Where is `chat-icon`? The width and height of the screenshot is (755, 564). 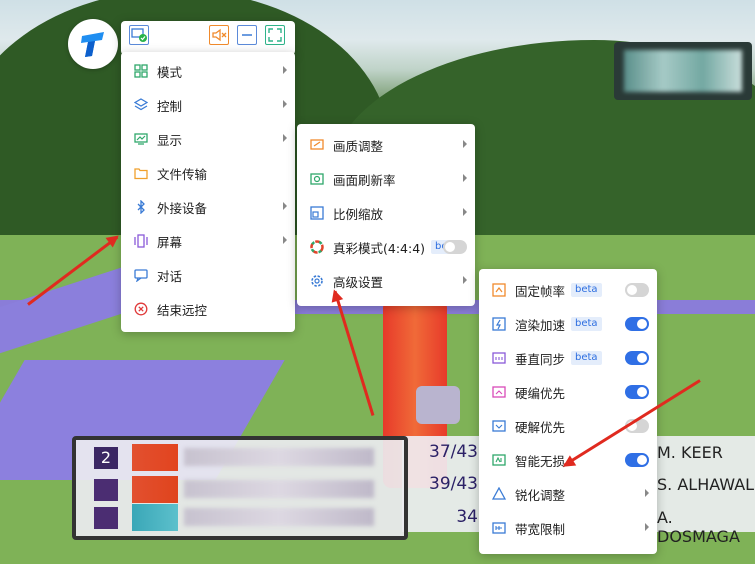 chat-icon is located at coordinates (141, 275).